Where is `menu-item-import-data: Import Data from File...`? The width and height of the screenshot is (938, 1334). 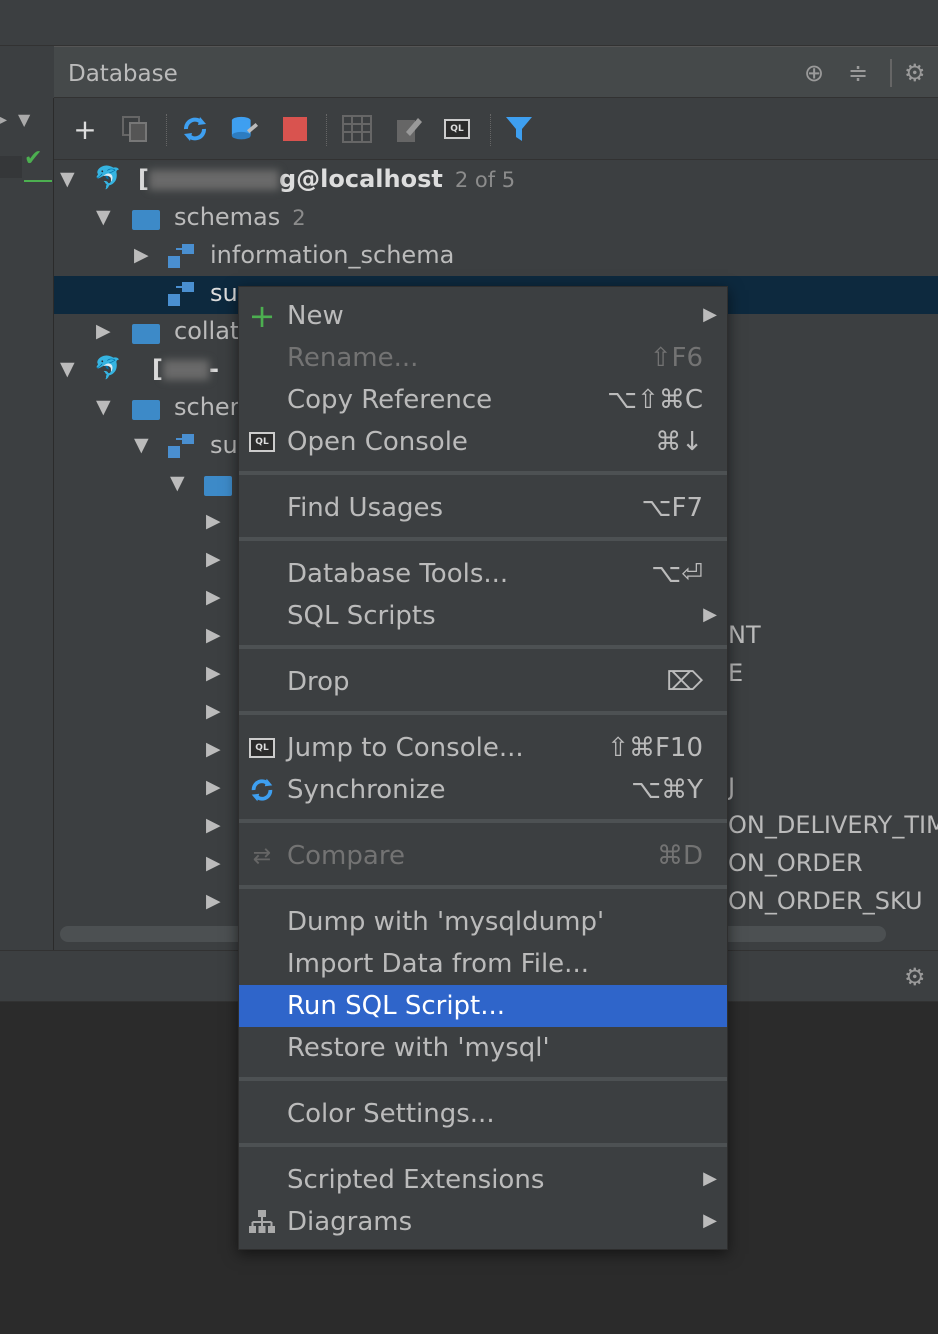 menu-item-import-data: Import Data from File... is located at coordinates (483, 964).